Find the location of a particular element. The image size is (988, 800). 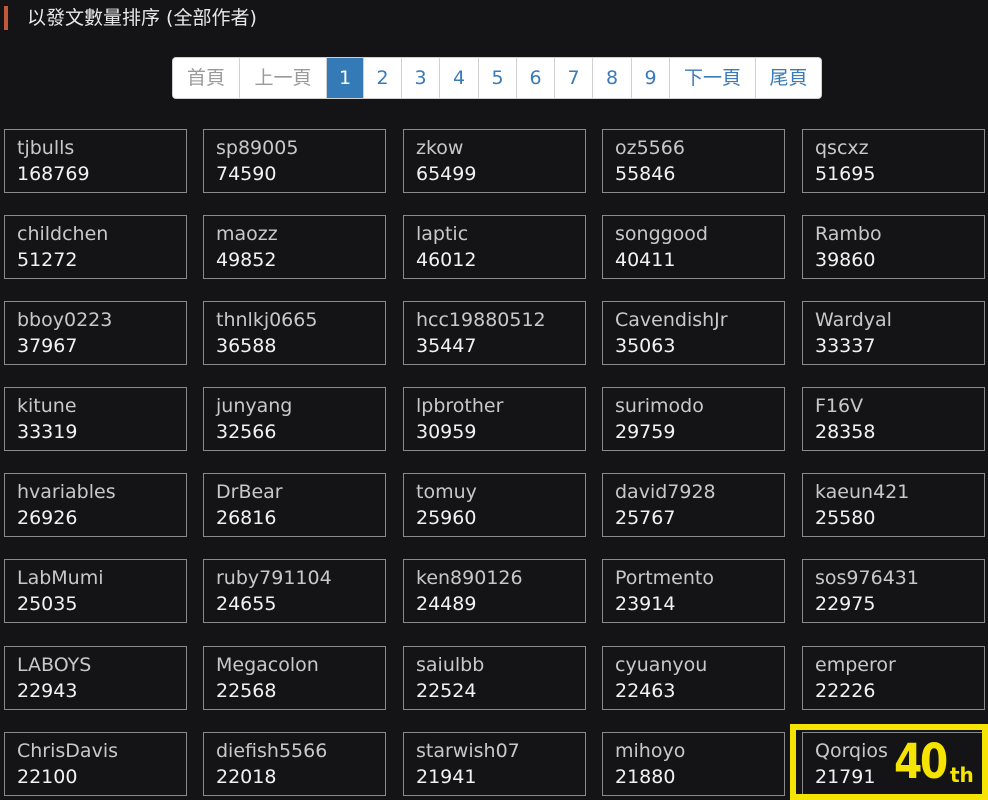

pagination-page-3: 3 is located at coordinates (420, 78).